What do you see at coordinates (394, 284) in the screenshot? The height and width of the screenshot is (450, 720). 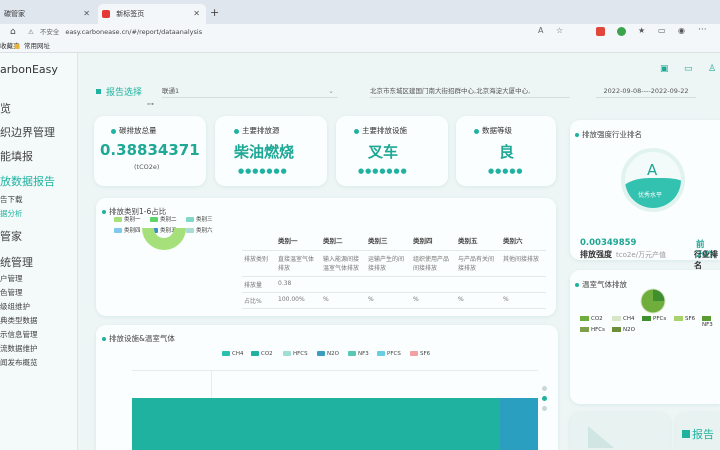 I see `table-row: 排放量 0.38` at bounding box center [394, 284].